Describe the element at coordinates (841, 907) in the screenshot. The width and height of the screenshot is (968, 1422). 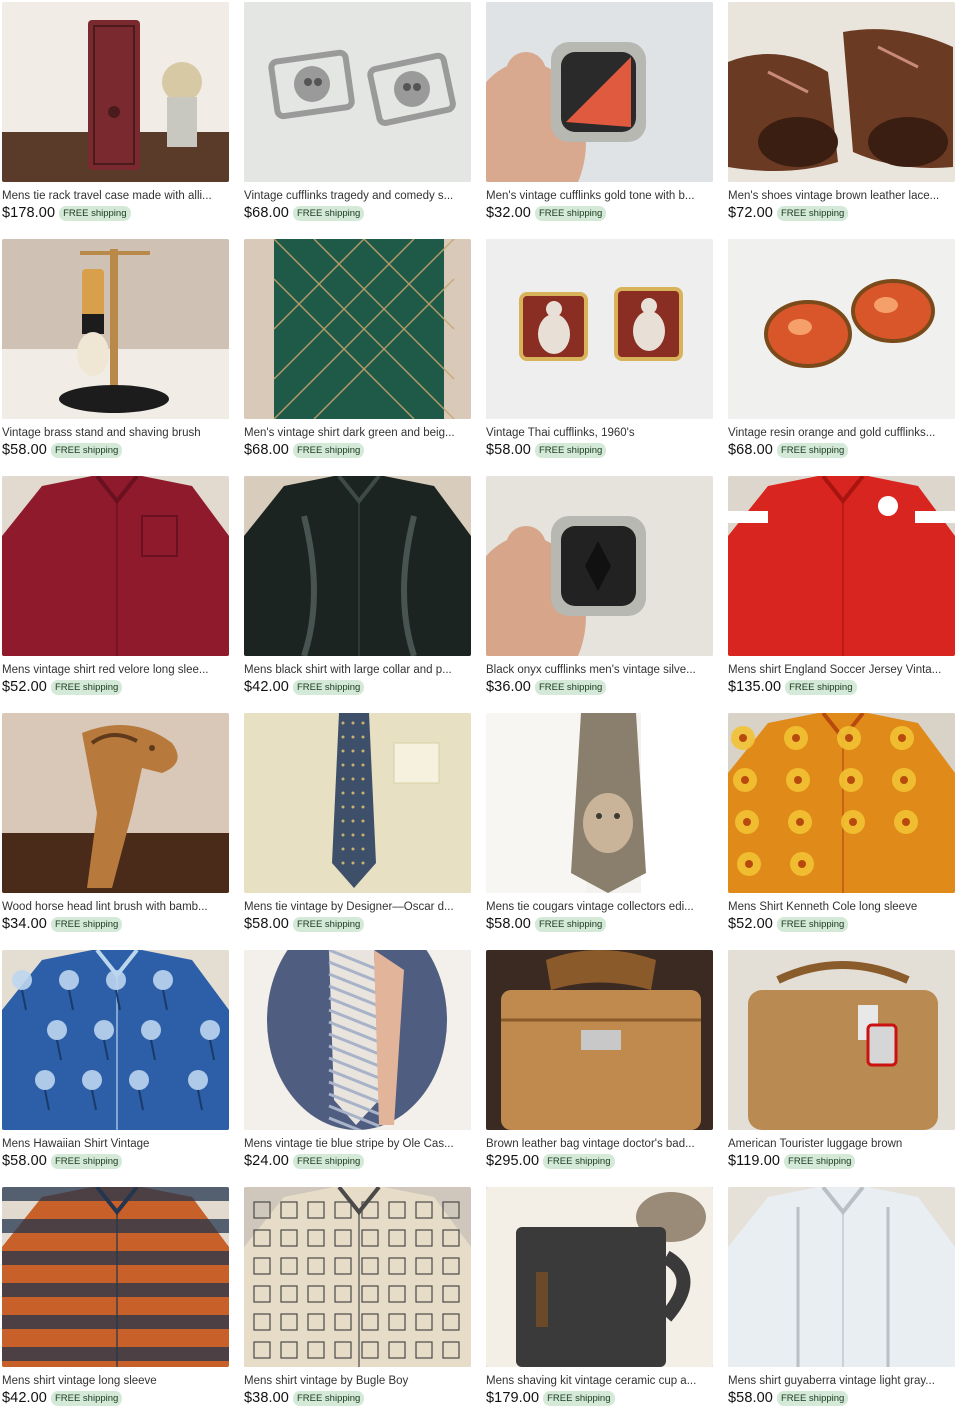
I see `listing-title: Mens Shirt Kenneth Cole long sleeve` at that location.